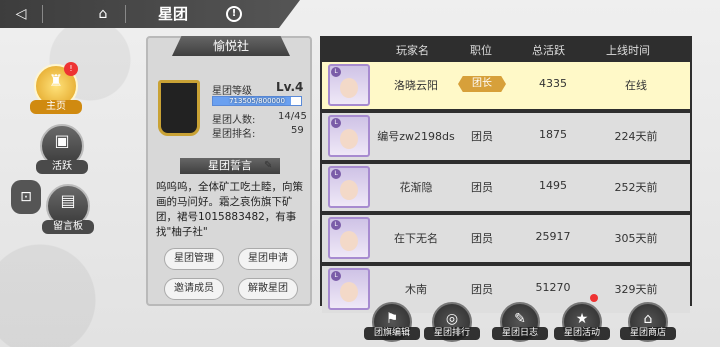 The height and width of the screenshot is (347, 720). I want to click on table-row: L 花渐隐 团员 1495 252天前, so click(506, 187).